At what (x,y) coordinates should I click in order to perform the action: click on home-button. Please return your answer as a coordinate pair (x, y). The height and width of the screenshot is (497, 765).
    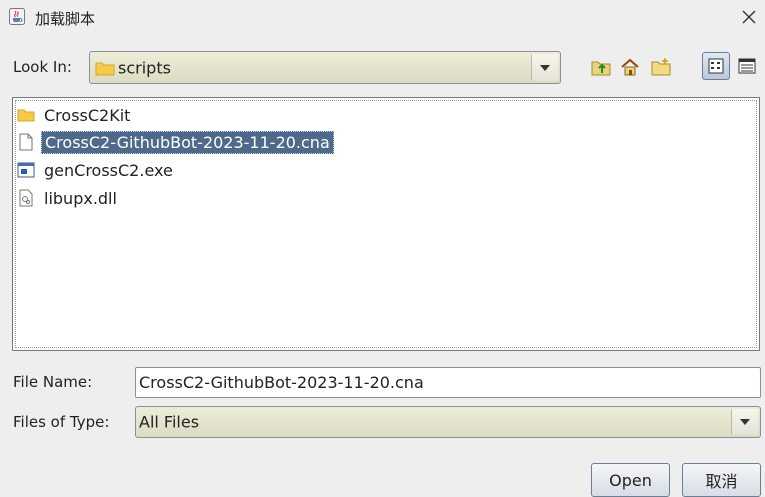
    Looking at the image, I should click on (630, 67).